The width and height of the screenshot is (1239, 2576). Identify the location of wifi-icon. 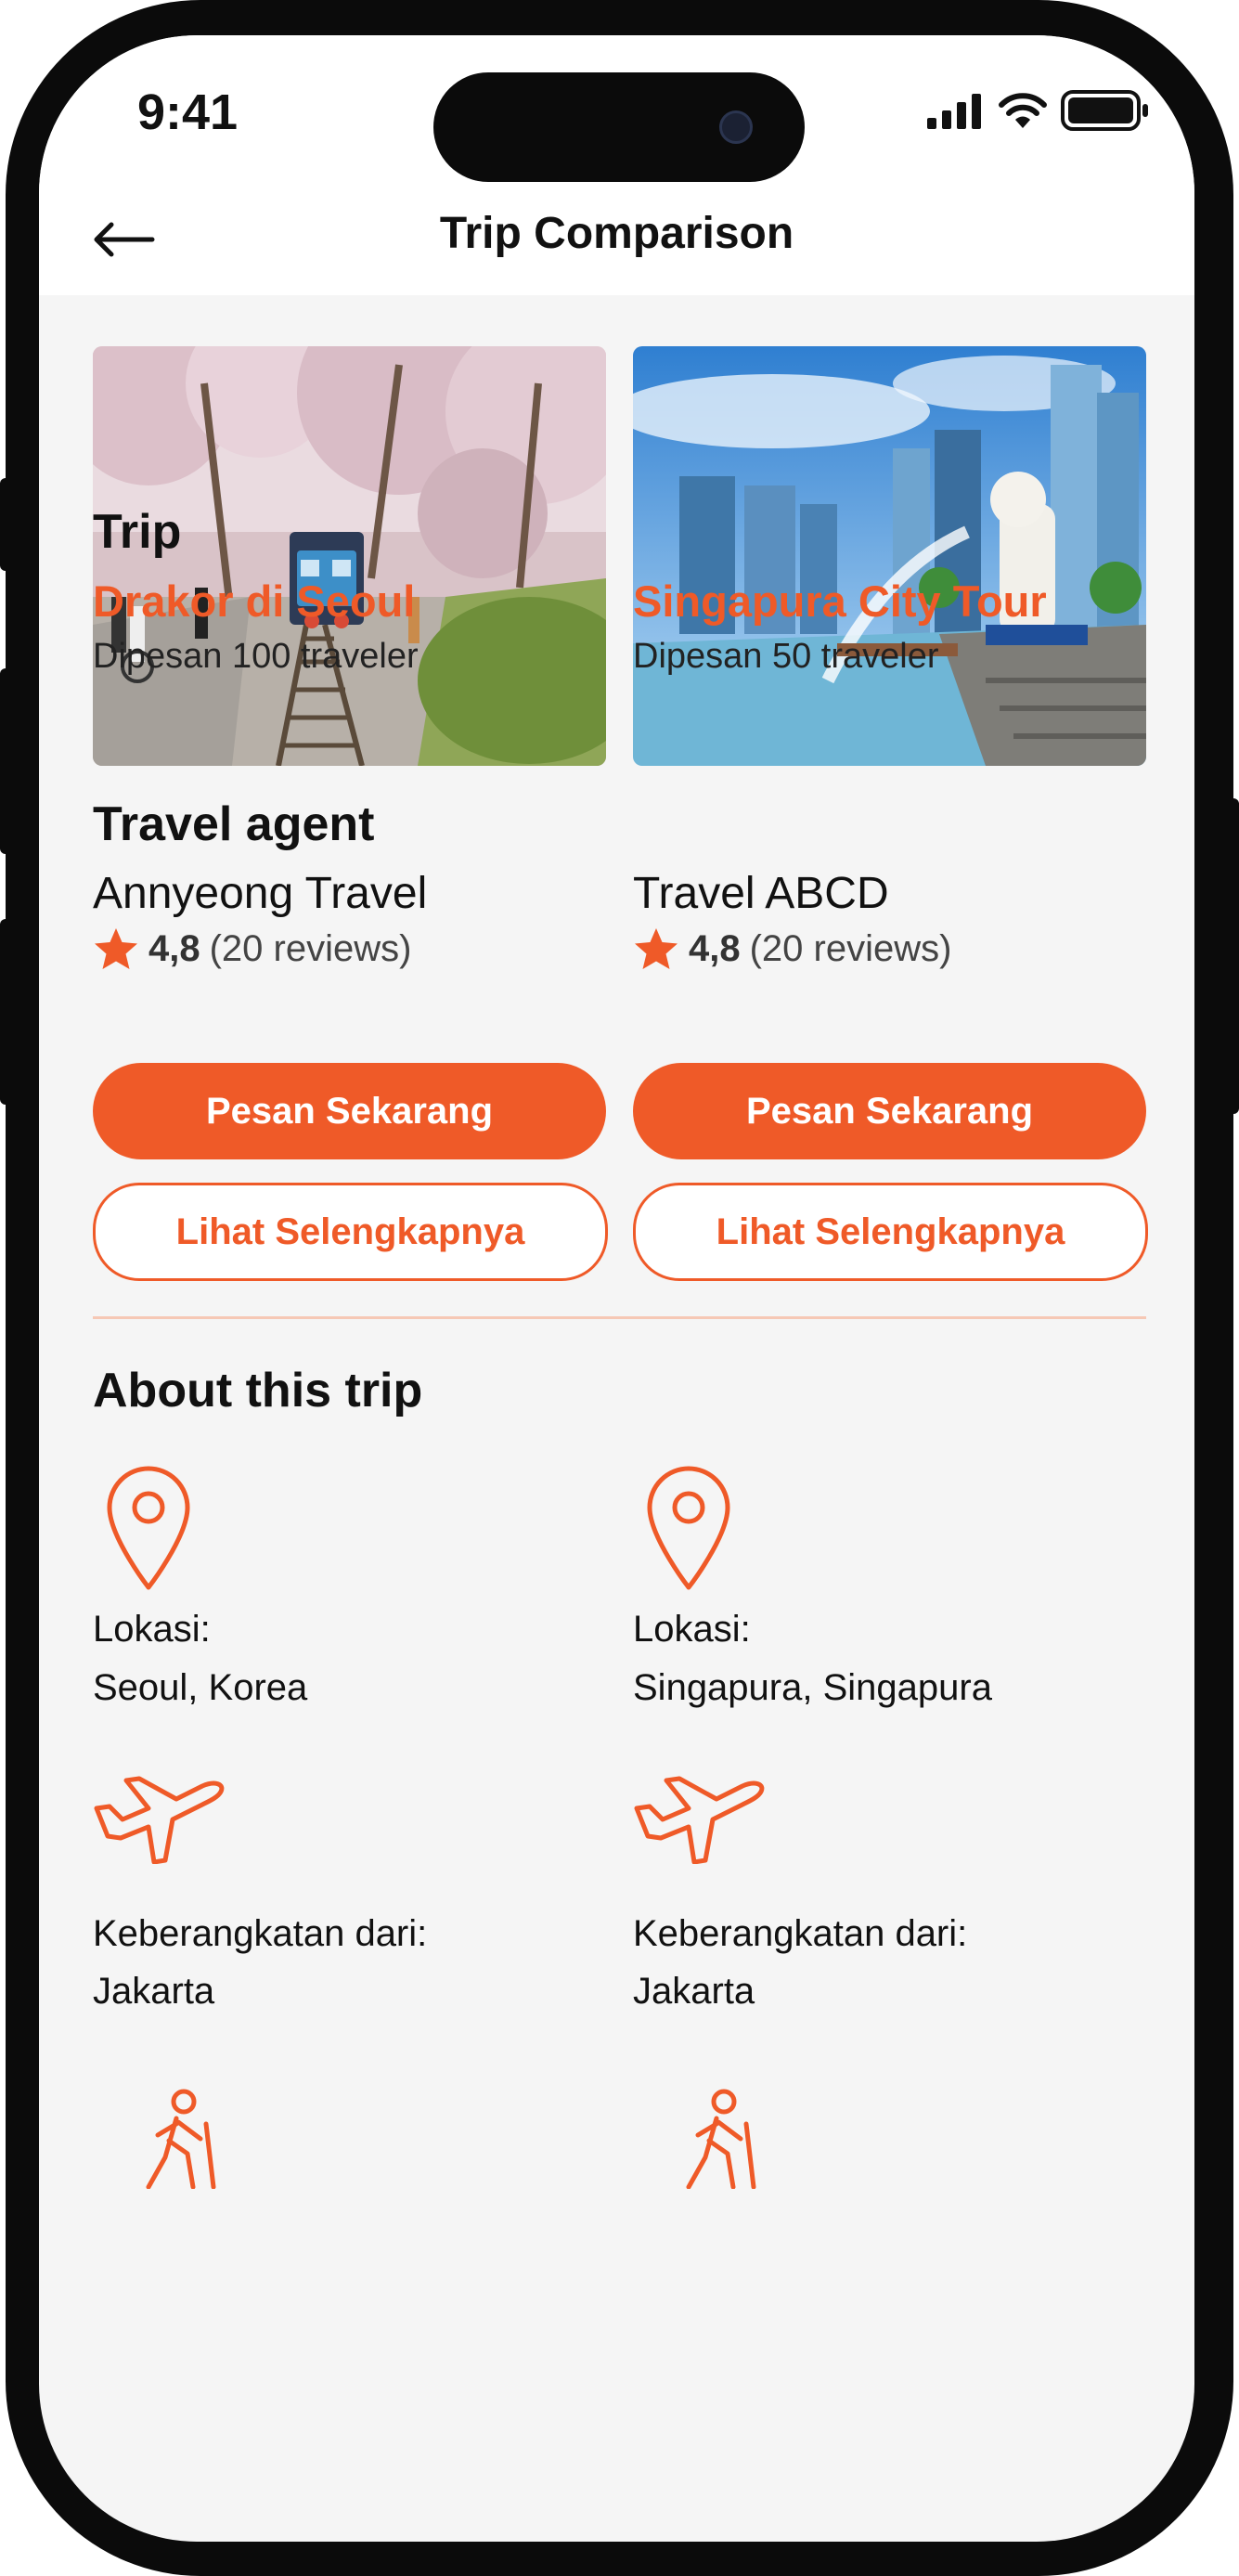
(1023, 110).